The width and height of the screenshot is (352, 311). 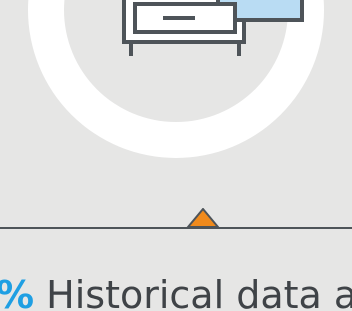 What do you see at coordinates (193, 292) in the screenshot?
I see `caption-body: Historical data an` at bounding box center [193, 292].